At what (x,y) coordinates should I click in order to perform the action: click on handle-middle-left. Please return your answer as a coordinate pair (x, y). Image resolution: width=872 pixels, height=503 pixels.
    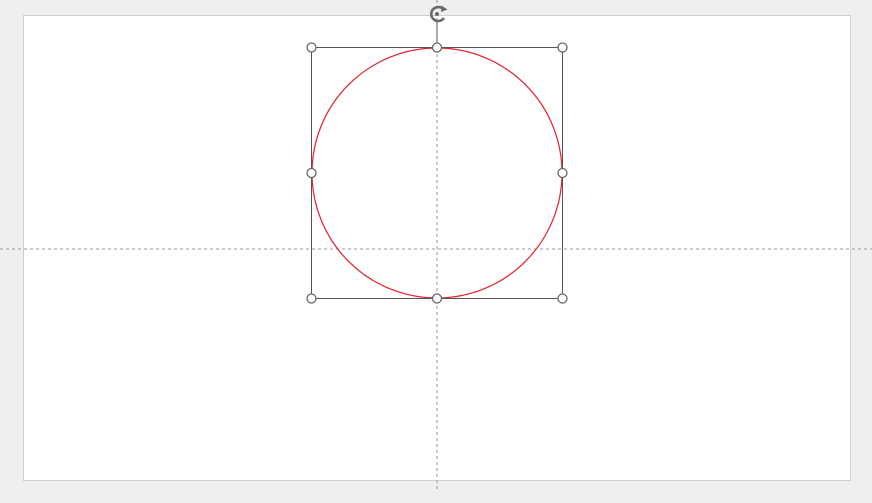
    Looking at the image, I should click on (311, 173).